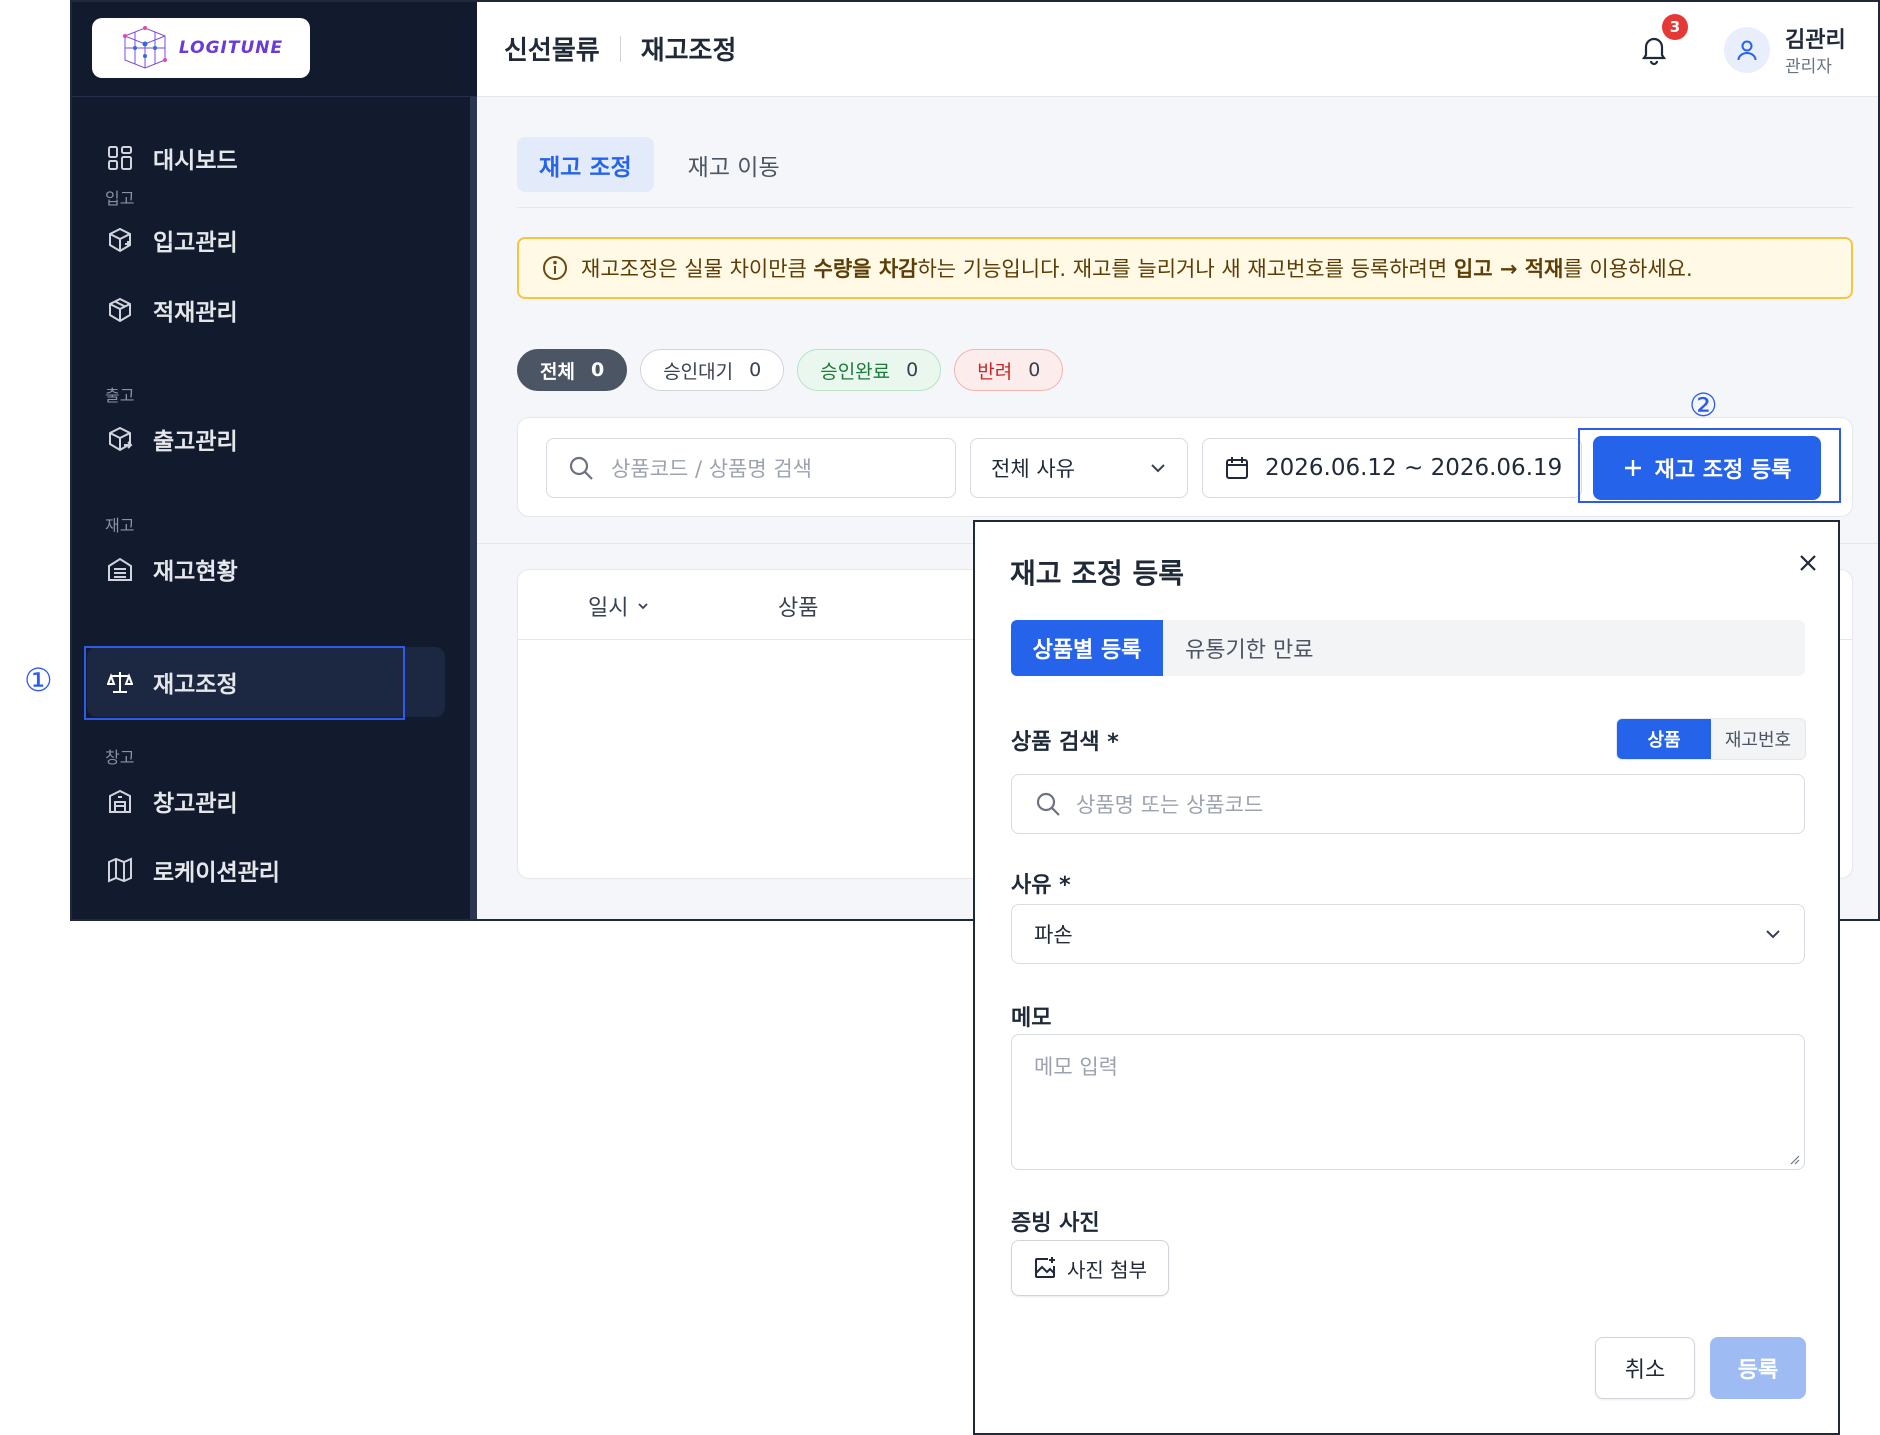 Image resolution: width=1880 pixels, height=1435 pixels. What do you see at coordinates (266, 158) in the screenshot?
I see `sidebar-item-dashboard: 대시보드` at bounding box center [266, 158].